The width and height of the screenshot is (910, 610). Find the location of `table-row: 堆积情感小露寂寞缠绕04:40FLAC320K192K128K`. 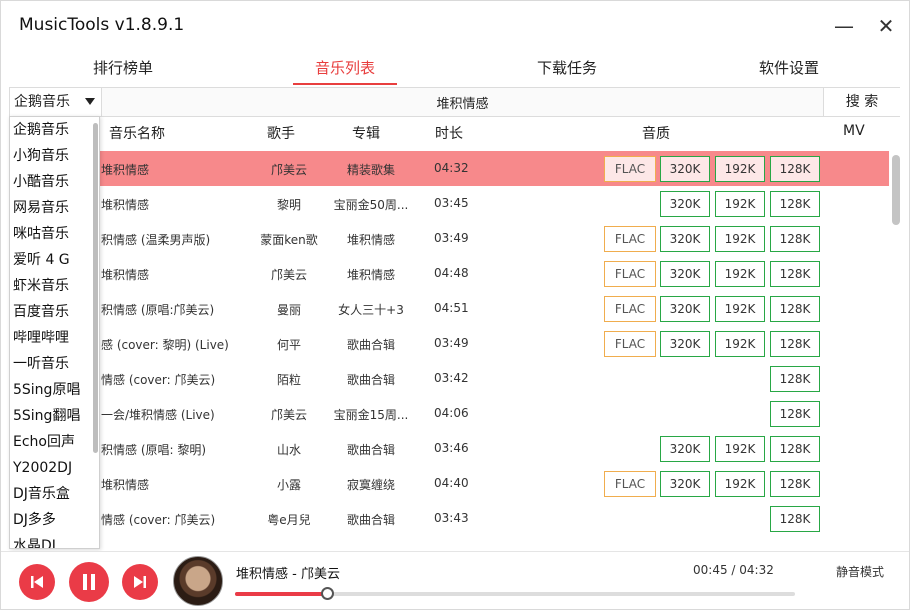

table-row: 堆积情感小露寂寞缠绕04:40FLAC320K192K128K is located at coordinates (449, 483).